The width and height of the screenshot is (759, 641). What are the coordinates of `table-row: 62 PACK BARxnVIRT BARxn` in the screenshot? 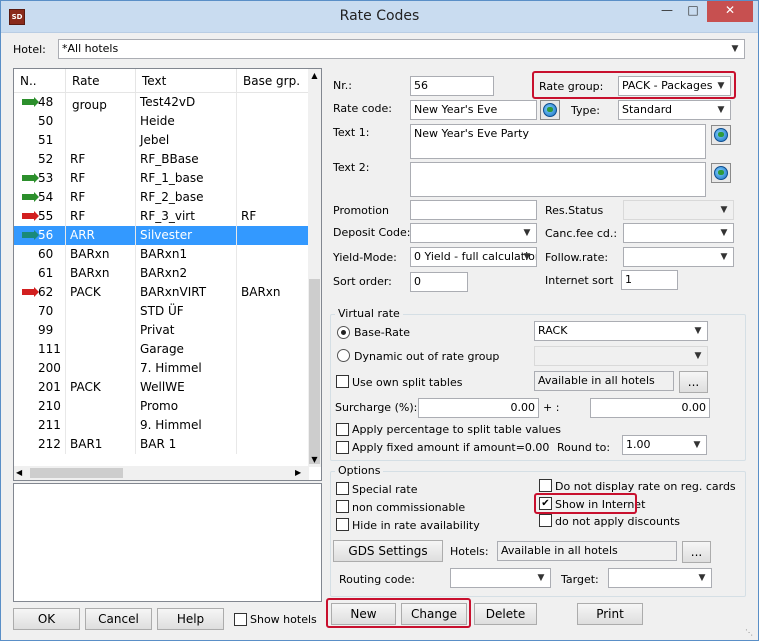 It's located at (161, 292).